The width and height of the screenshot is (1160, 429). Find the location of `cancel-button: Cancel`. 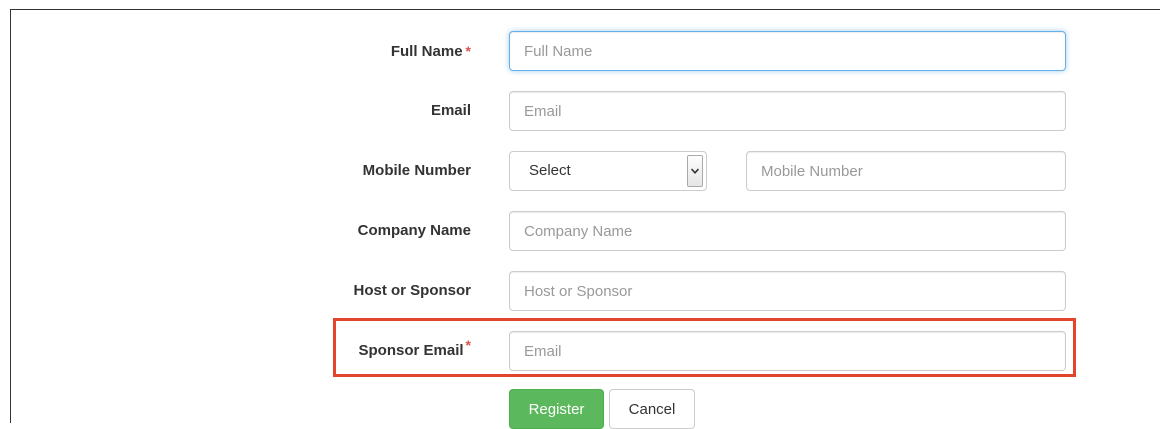

cancel-button: Cancel is located at coordinates (652, 409).